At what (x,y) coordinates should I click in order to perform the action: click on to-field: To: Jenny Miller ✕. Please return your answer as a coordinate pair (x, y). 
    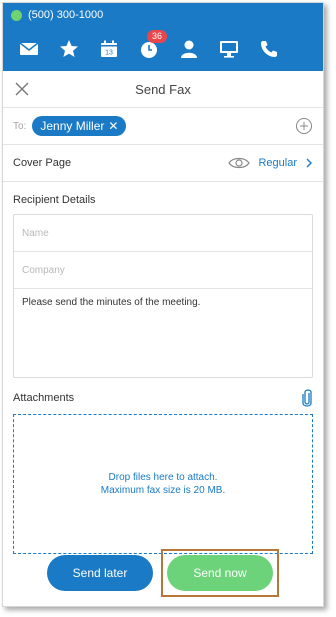
    Looking at the image, I should click on (163, 126).